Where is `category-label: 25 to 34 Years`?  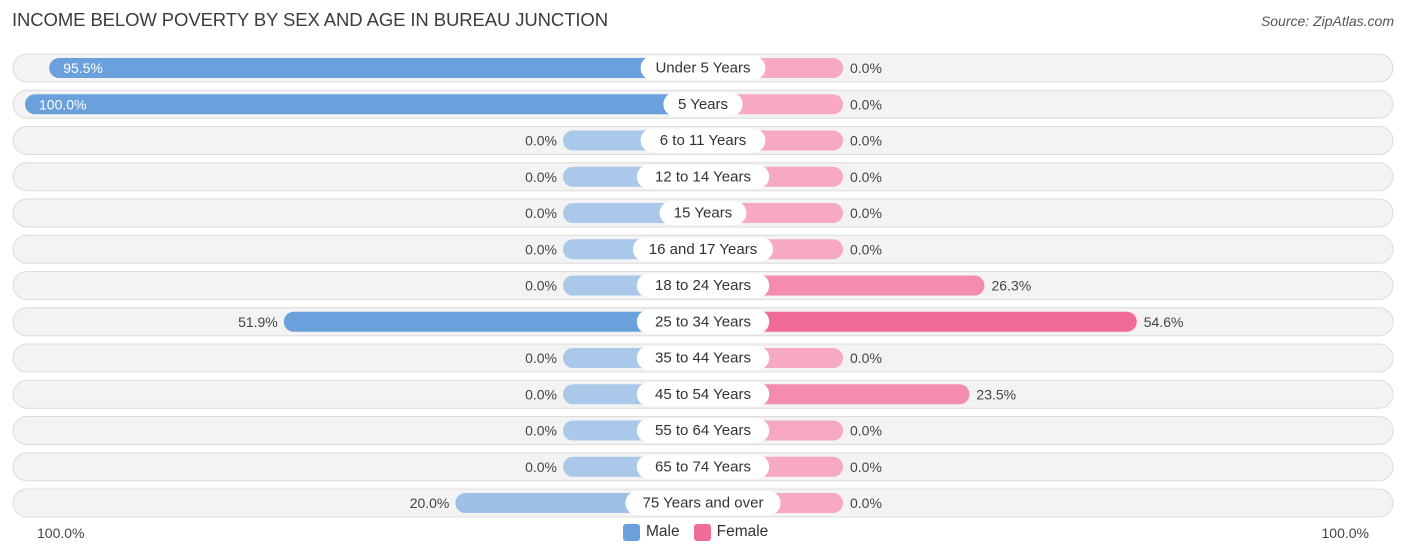 category-label: 25 to 34 Years is located at coordinates (703, 321).